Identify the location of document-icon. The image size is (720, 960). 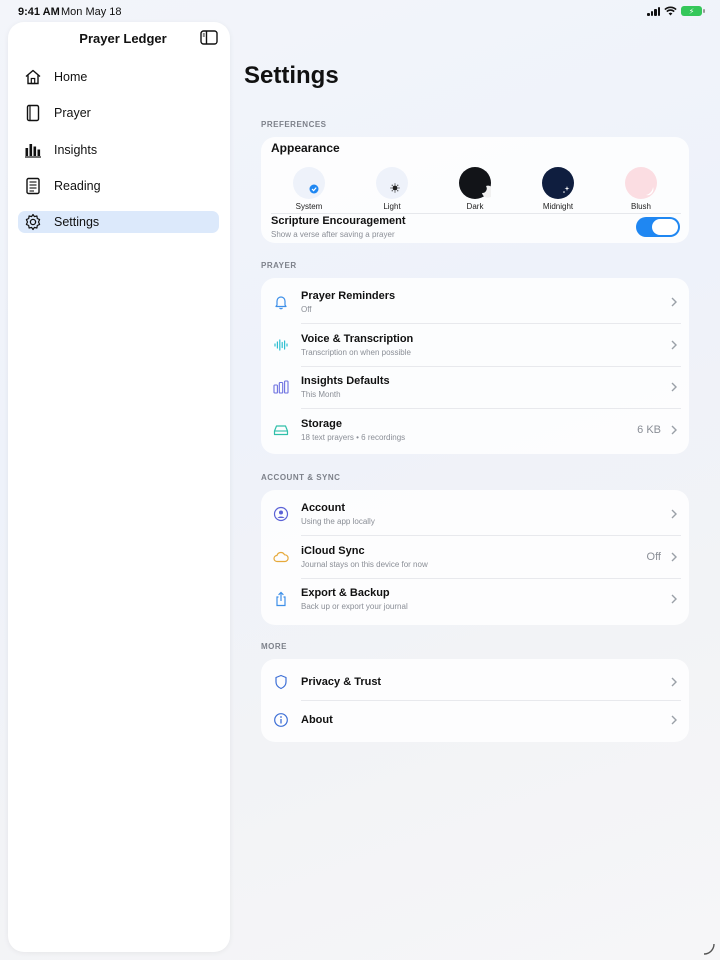
(33, 186).